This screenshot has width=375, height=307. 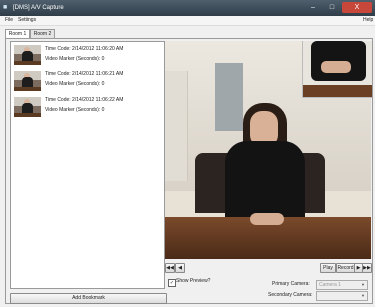 What do you see at coordinates (290, 295) in the screenshot?
I see `secondary-camera-label: Secondary Camera:` at bounding box center [290, 295].